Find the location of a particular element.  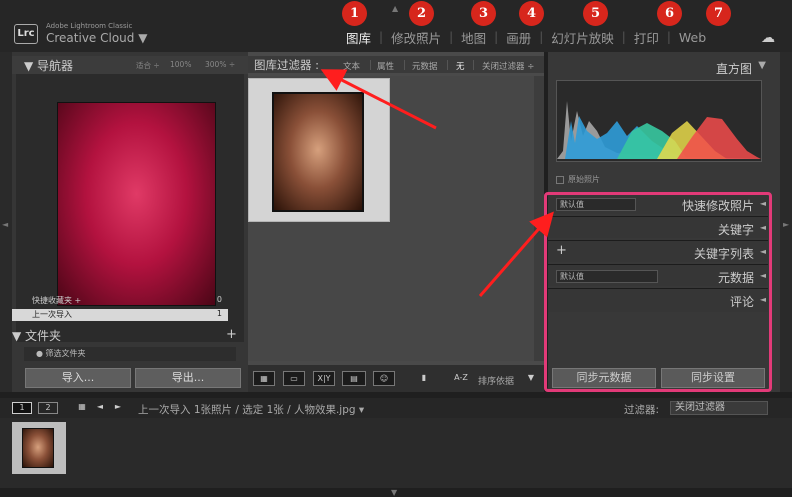

right-edge: ► is located at coordinates (786, 222).